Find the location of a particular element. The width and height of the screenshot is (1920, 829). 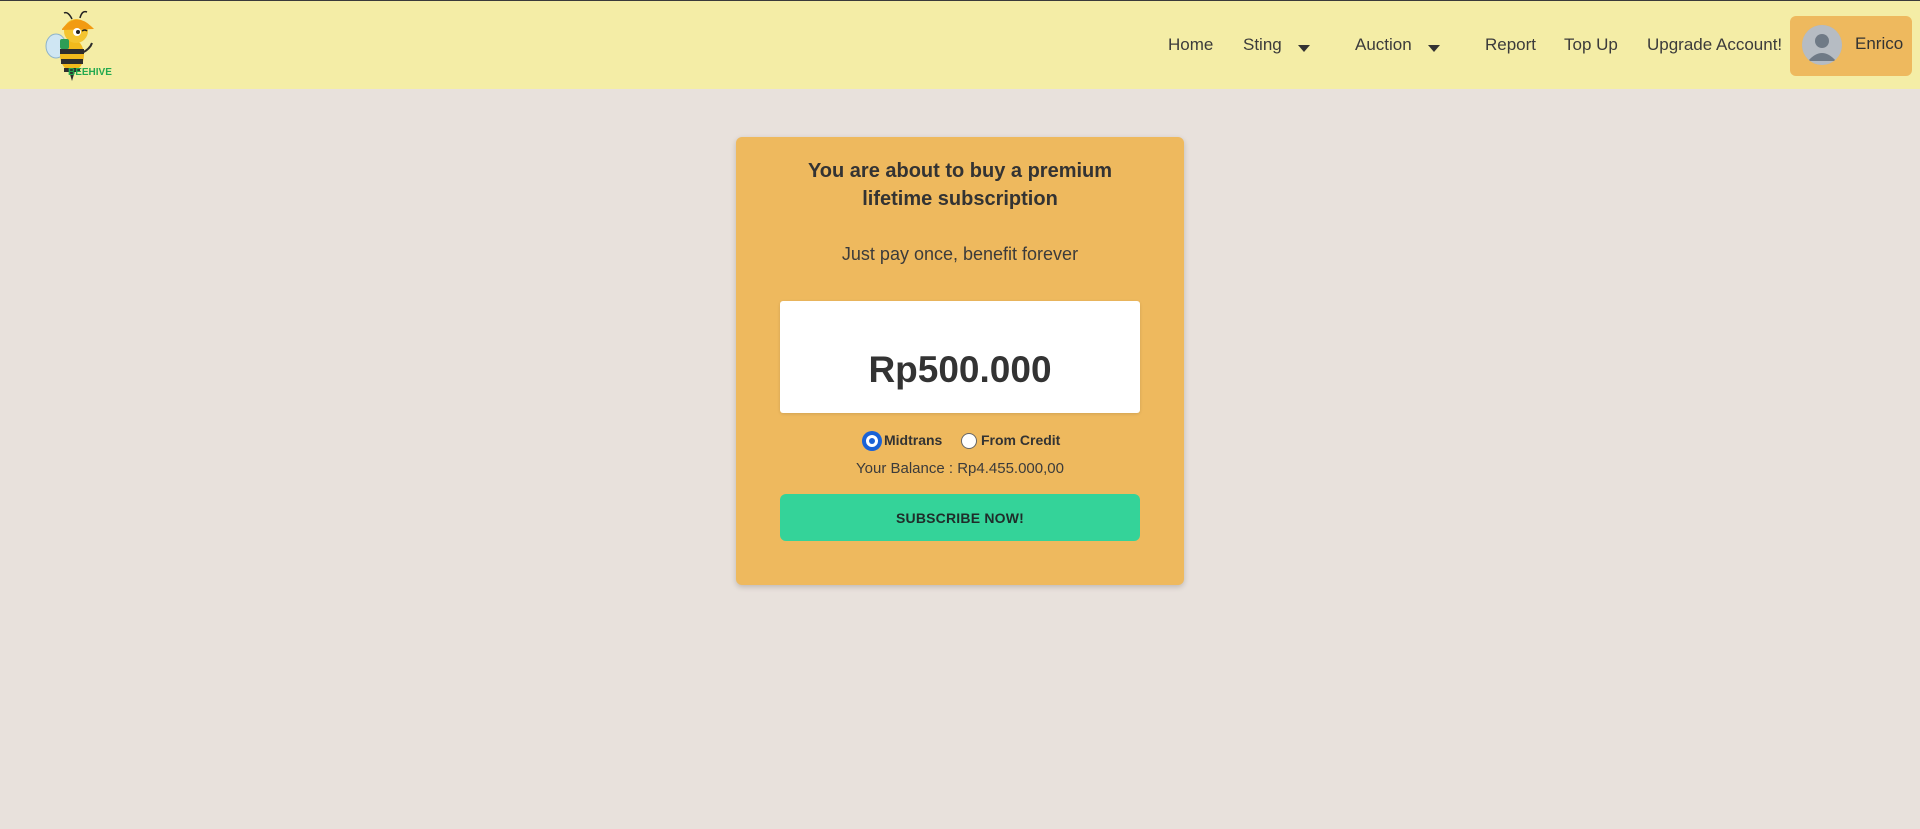

from-credit-radio is located at coordinates (969, 441).